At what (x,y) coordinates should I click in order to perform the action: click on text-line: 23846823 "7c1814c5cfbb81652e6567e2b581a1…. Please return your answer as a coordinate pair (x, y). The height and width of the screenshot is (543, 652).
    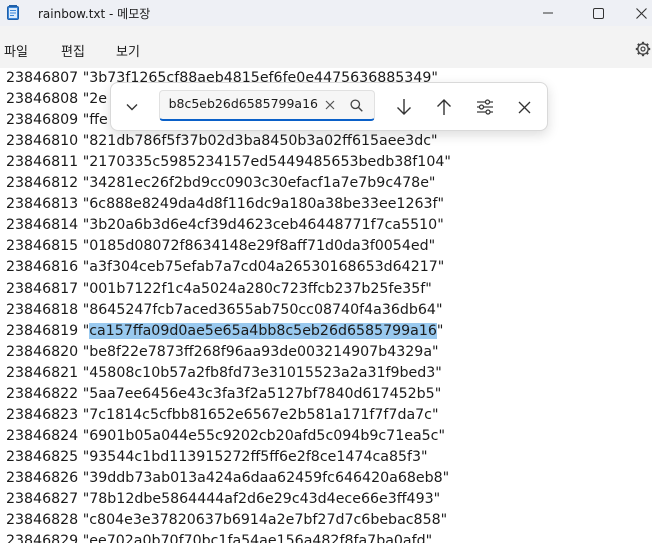
    Looking at the image, I should click on (222, 415).